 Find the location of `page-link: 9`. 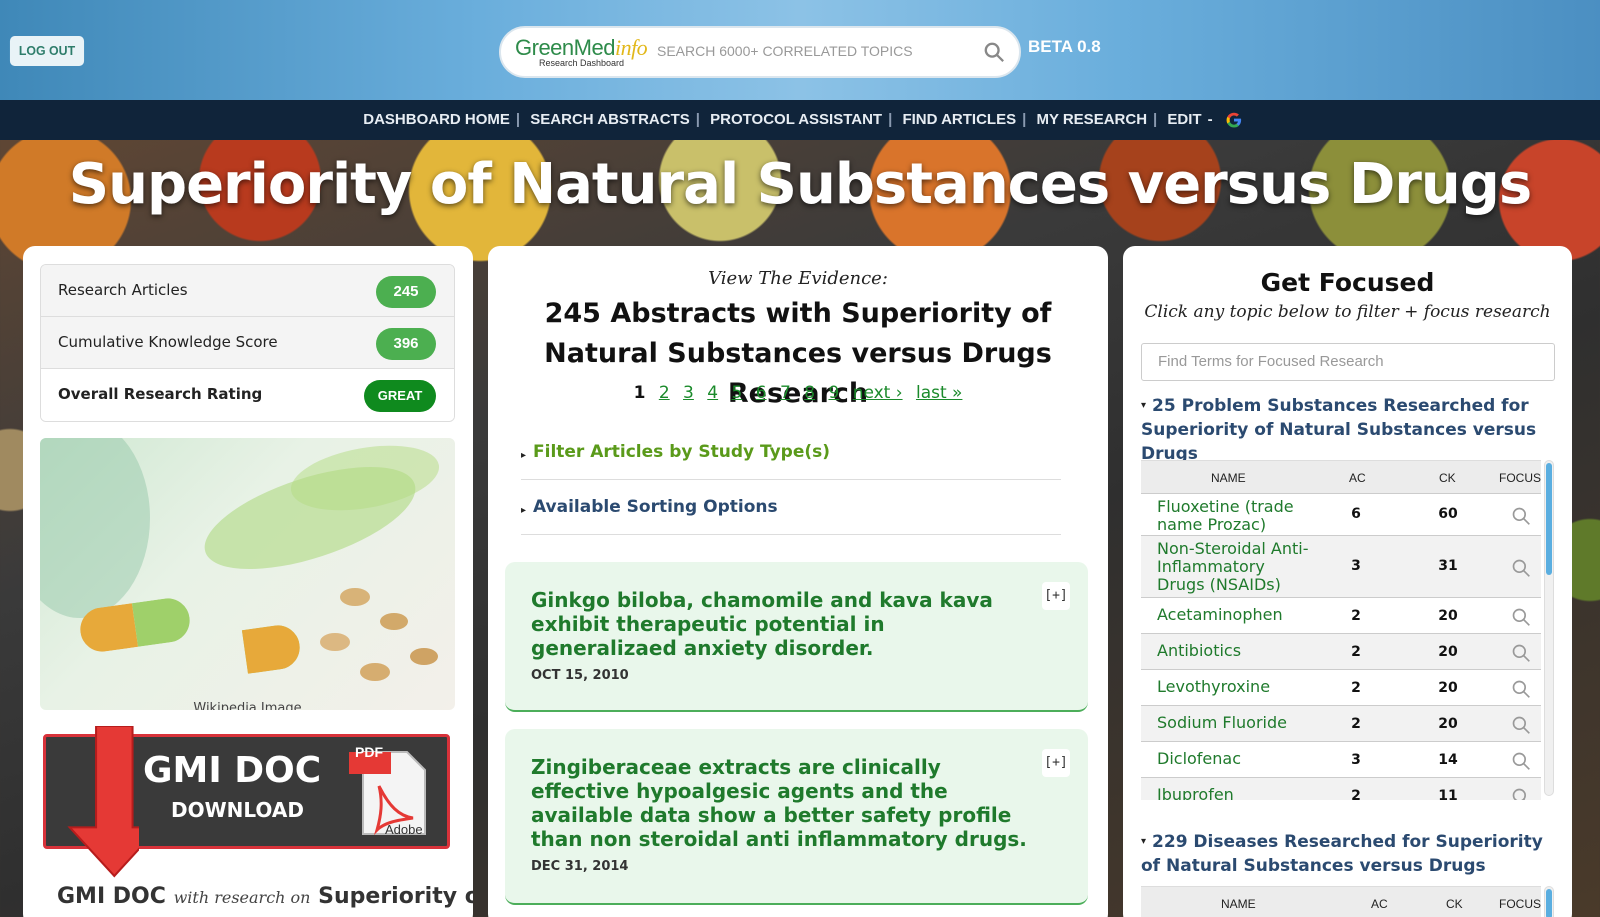

page-link: 9 is located at coordinates (833, 393).